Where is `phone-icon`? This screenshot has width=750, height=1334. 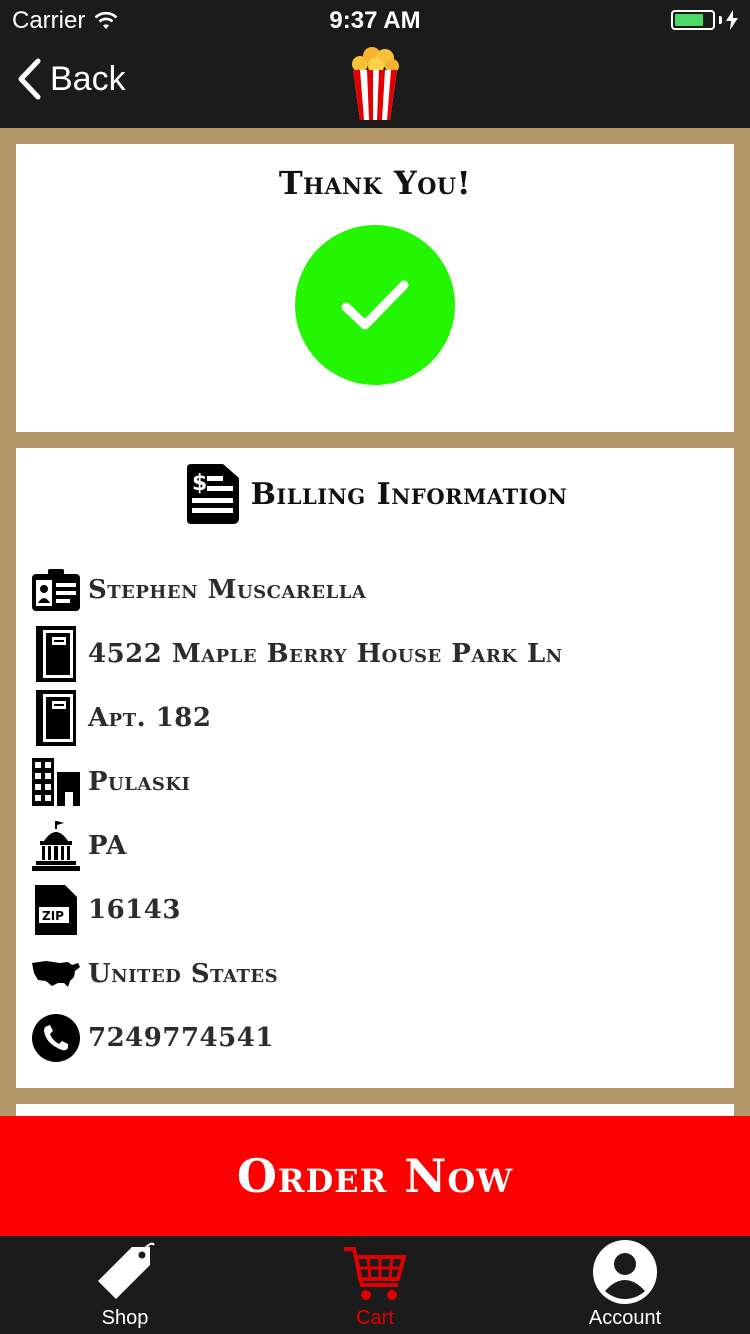
phone-icon is located at coordinates (56, 1038).